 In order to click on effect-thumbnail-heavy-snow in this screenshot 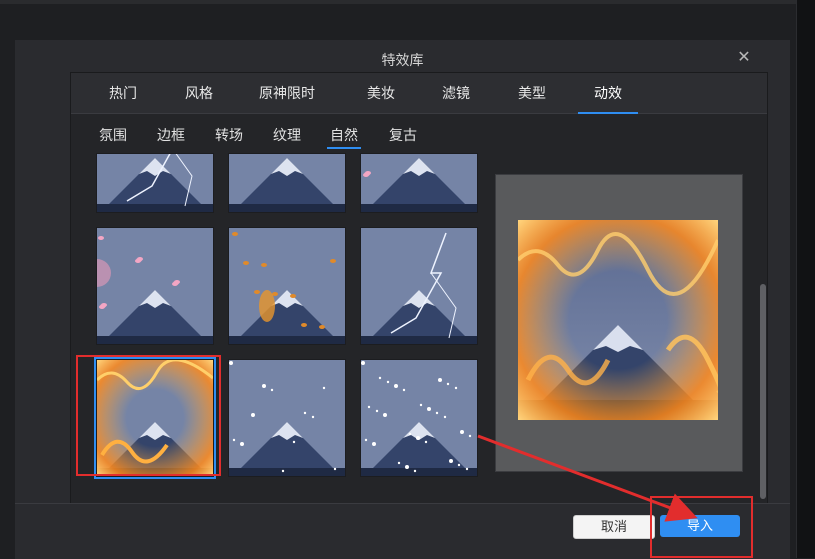, I will do `click(419, 418)`.